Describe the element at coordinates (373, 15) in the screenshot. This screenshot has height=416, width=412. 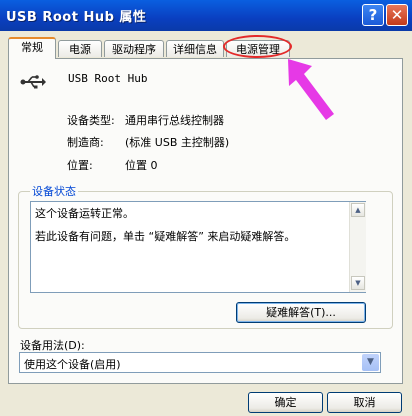
I see `help-button: ?` at that location.